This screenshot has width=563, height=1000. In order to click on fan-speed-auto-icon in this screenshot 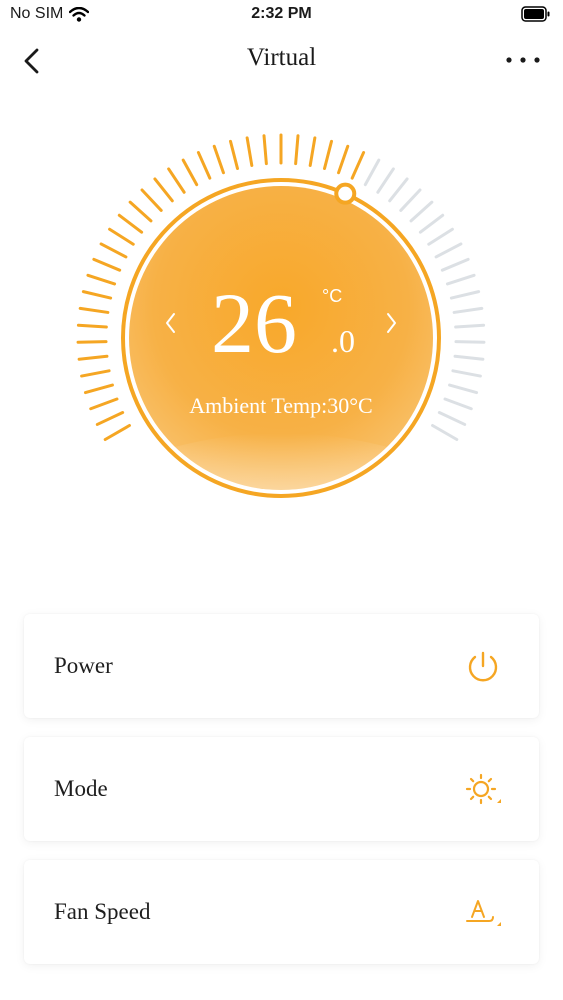, I will do `click(483, 913)`.